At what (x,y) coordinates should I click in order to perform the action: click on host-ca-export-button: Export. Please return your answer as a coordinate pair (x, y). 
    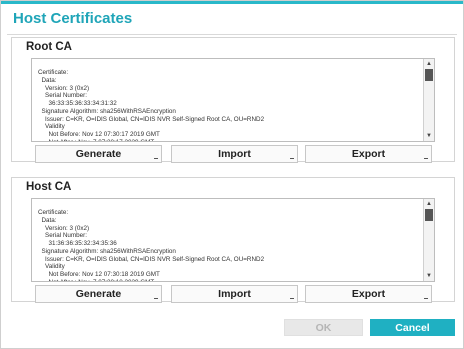
    Looking at the image, I should click on (368, 294).